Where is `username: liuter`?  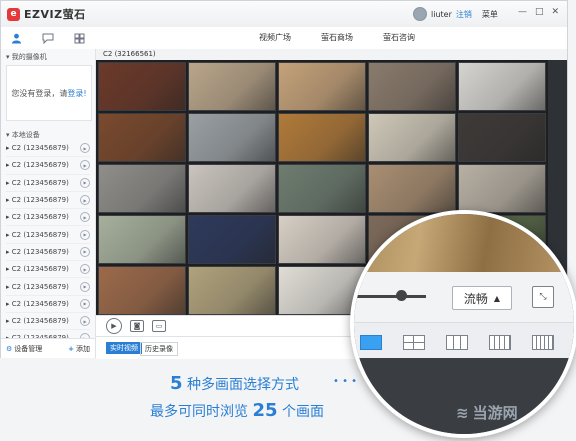
username: liuter is located at coordinates (441, 14).